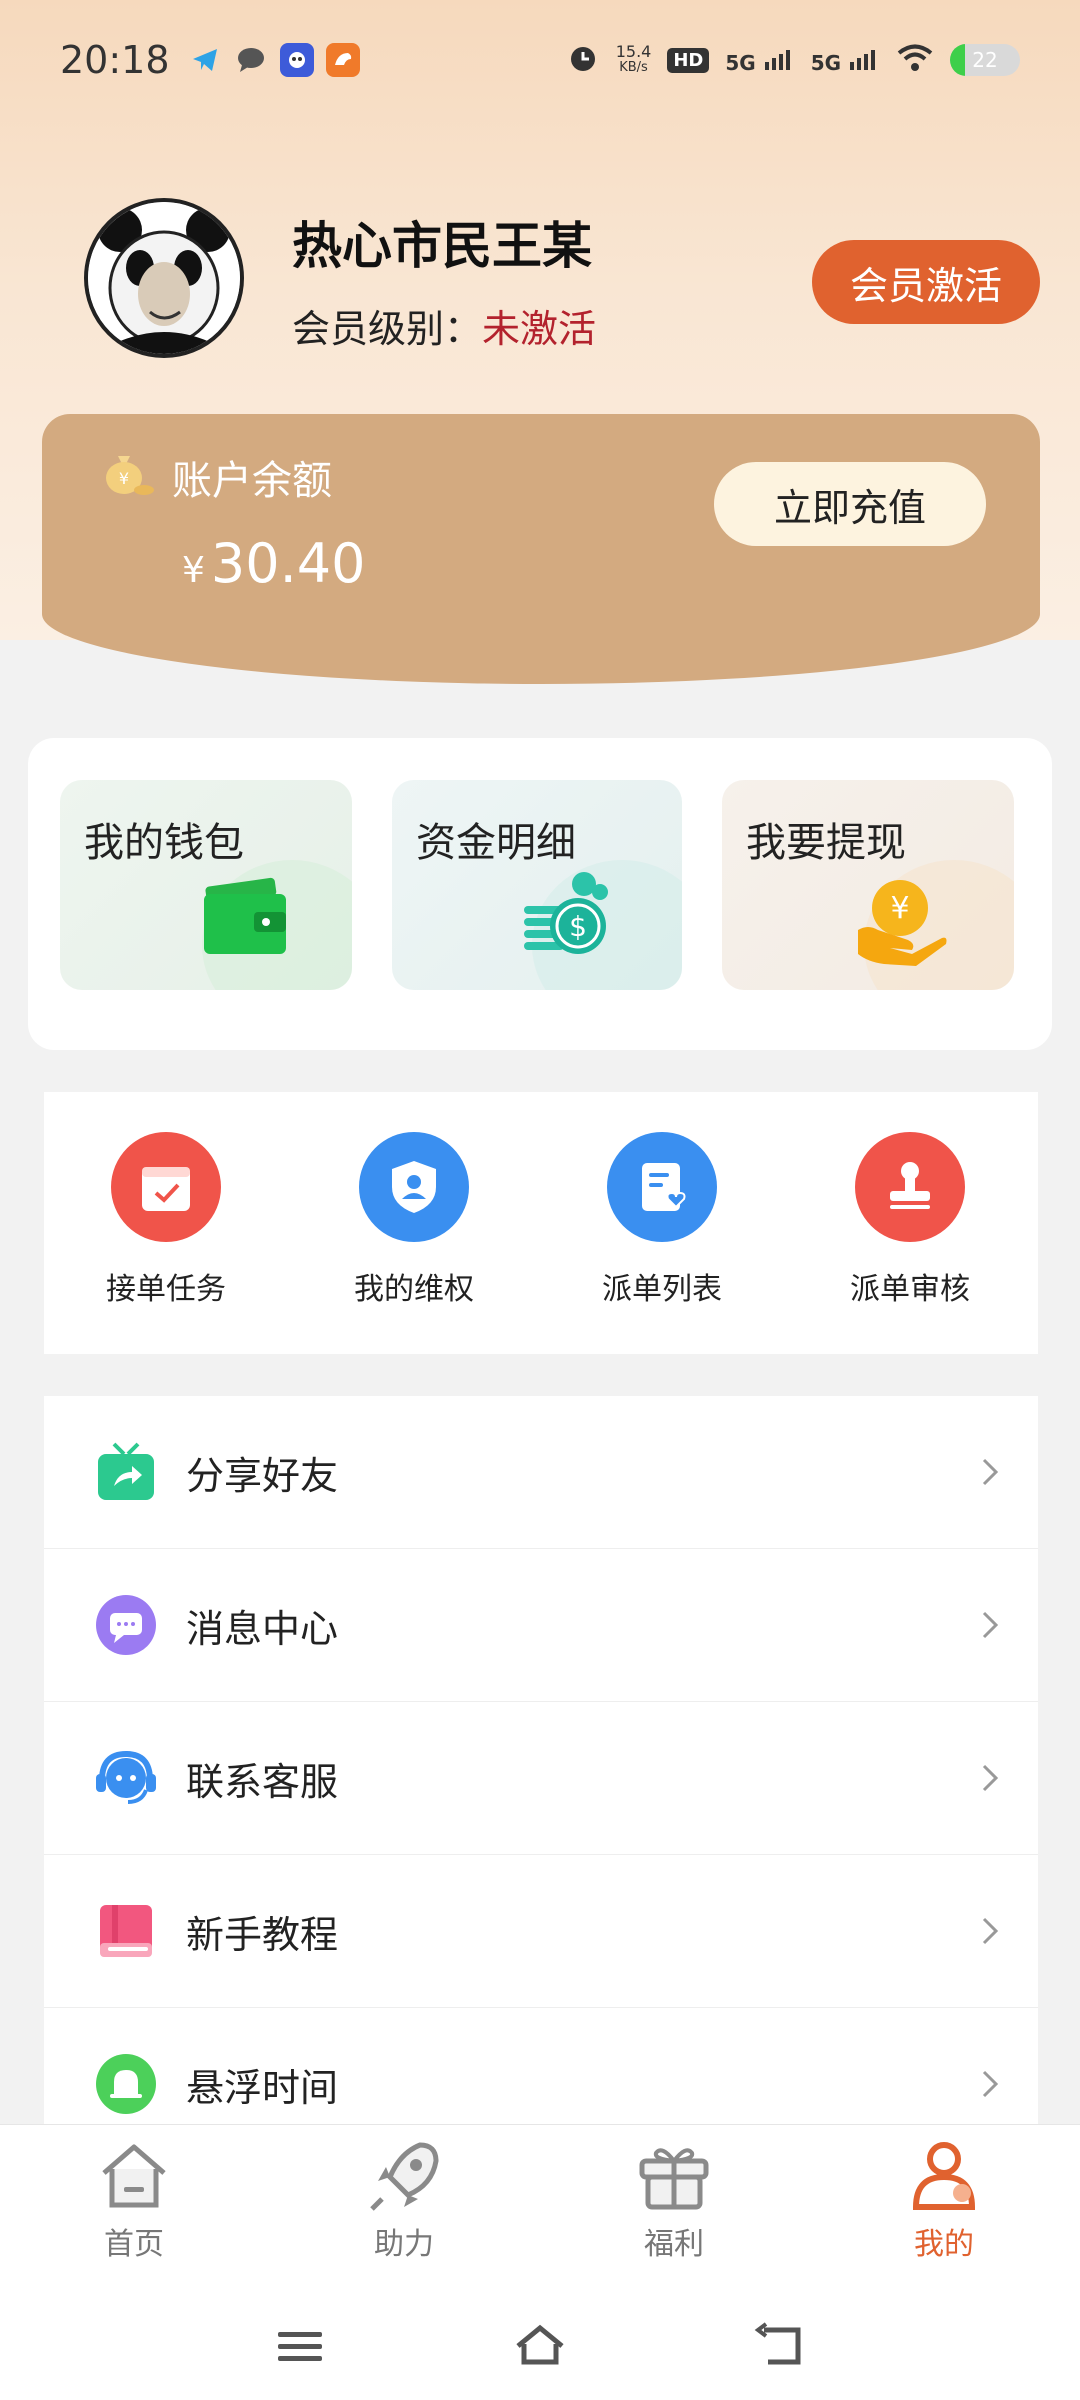  I want to click on network-speed-unit: KB/s, so click(633, 67).